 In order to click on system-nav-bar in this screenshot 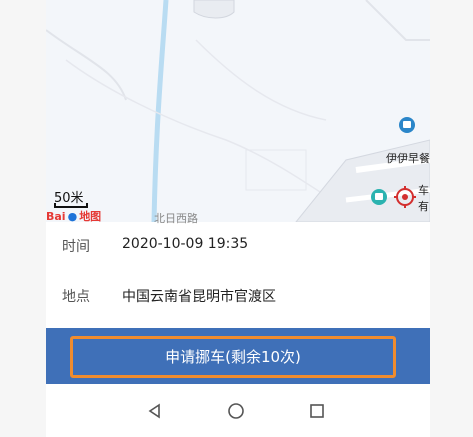, I will do `click(238, 410)`.